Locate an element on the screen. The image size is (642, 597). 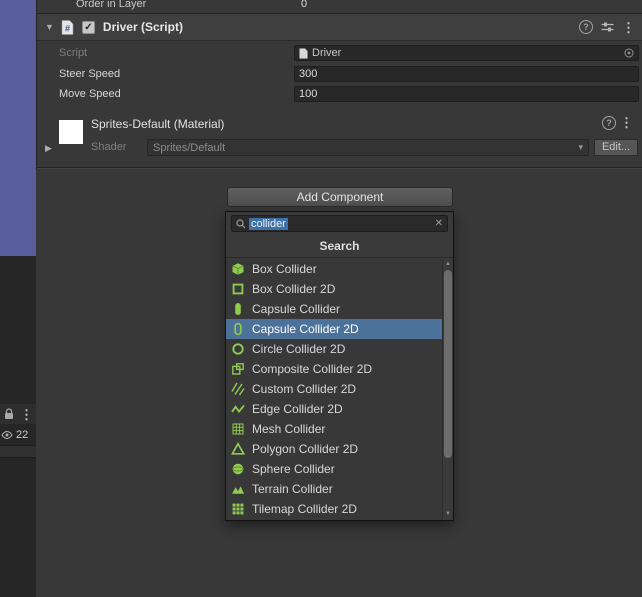
clear-search-icon: ✕ is located at coordinates (439, 223).